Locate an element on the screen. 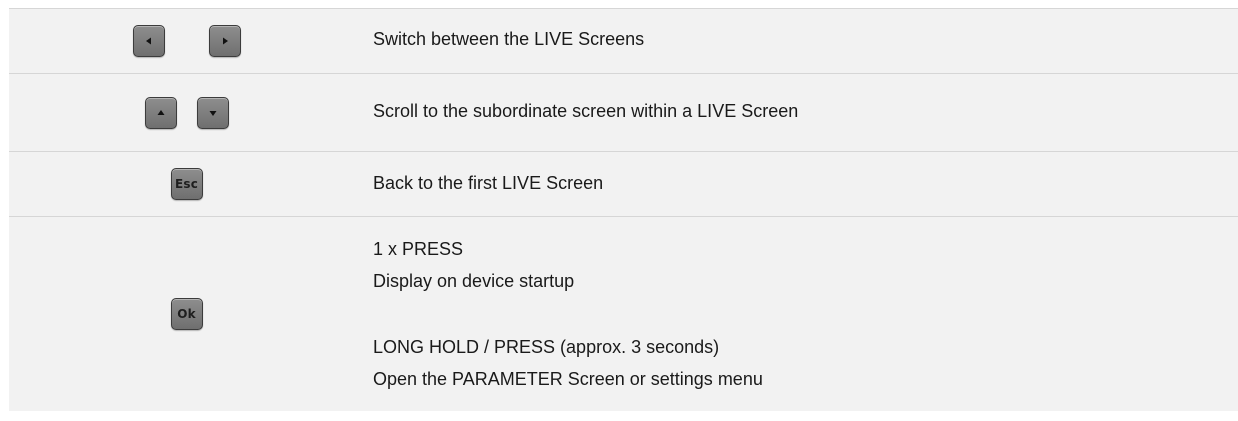 The height and width of the screenshot is (421, 1238). right-arrow-icon is located at coordinates (225, 41).